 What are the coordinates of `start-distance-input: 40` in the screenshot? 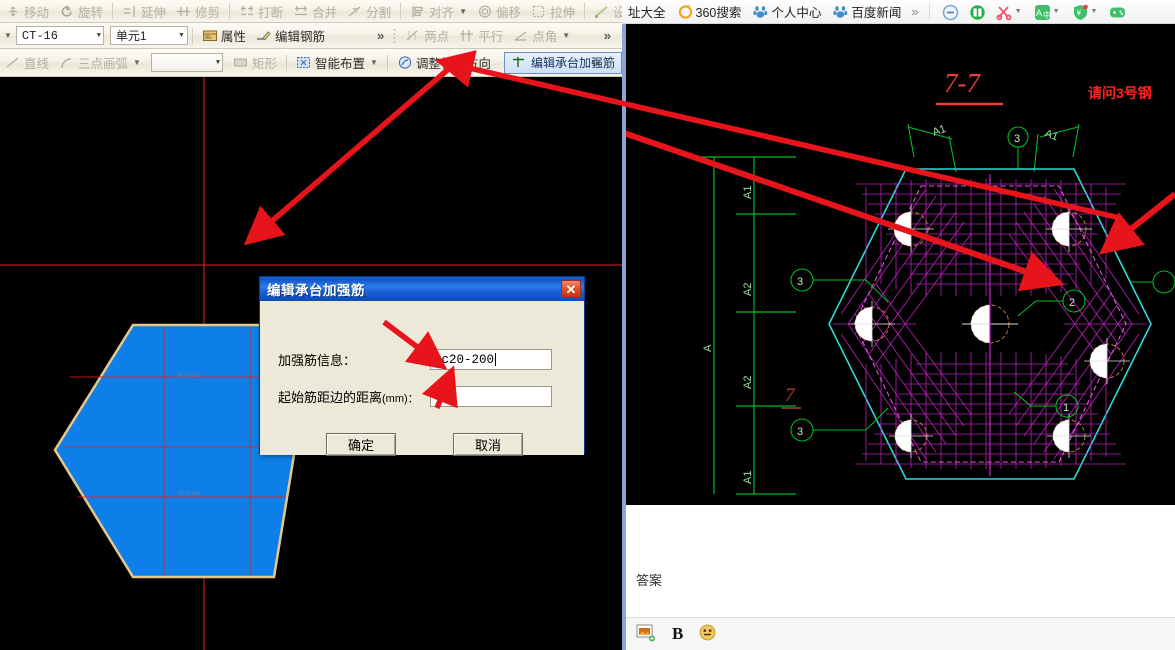 It's located at (491, 396).